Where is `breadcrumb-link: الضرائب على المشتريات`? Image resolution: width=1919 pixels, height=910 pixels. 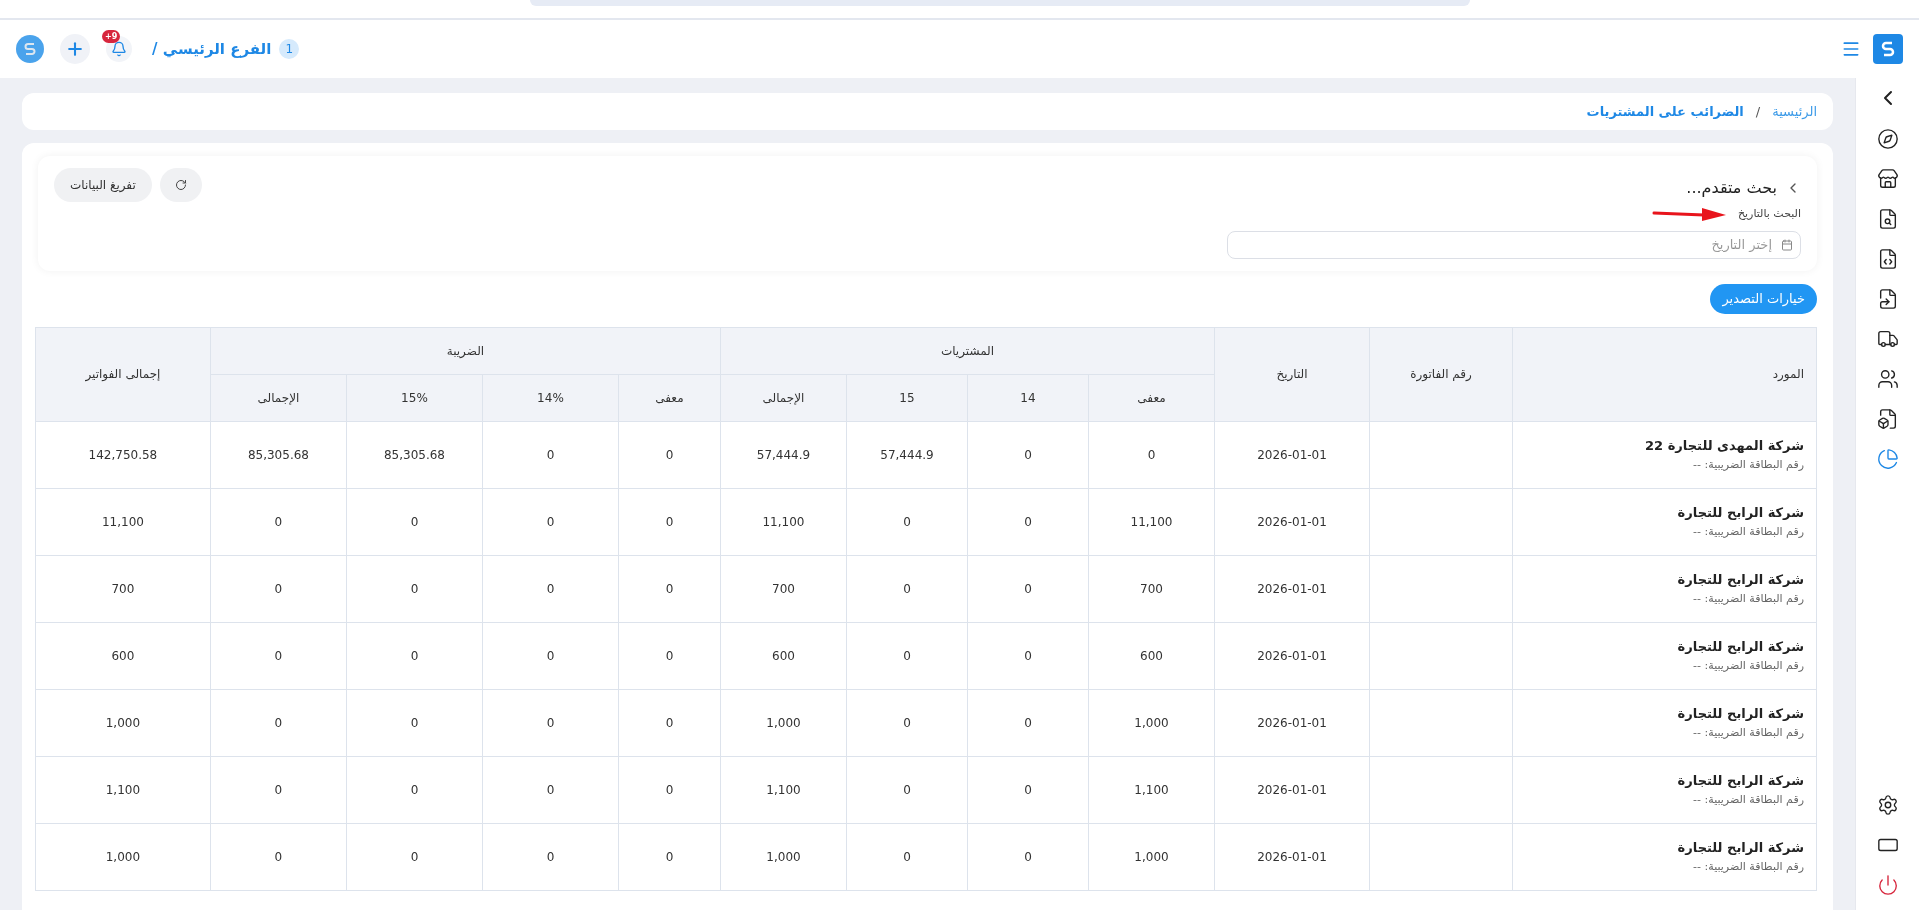 breadcrumb-link: الضرائب على المشتريات is located at coordinates (1665, 111).